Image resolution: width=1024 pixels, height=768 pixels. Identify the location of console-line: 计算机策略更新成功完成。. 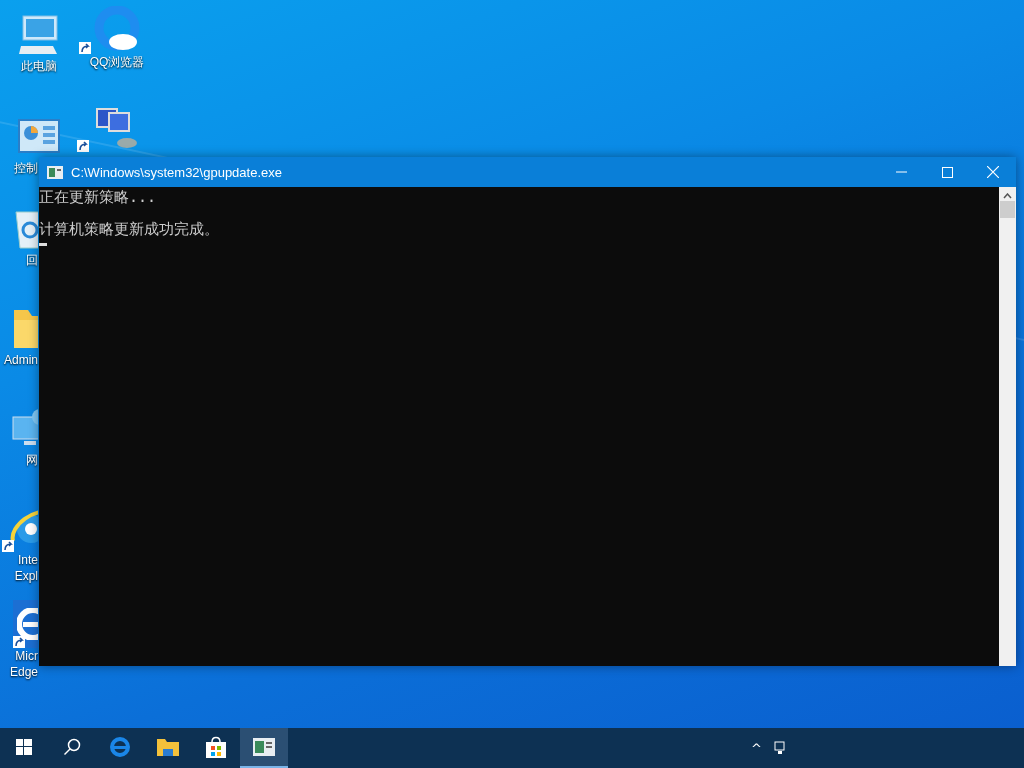
(129, 229).